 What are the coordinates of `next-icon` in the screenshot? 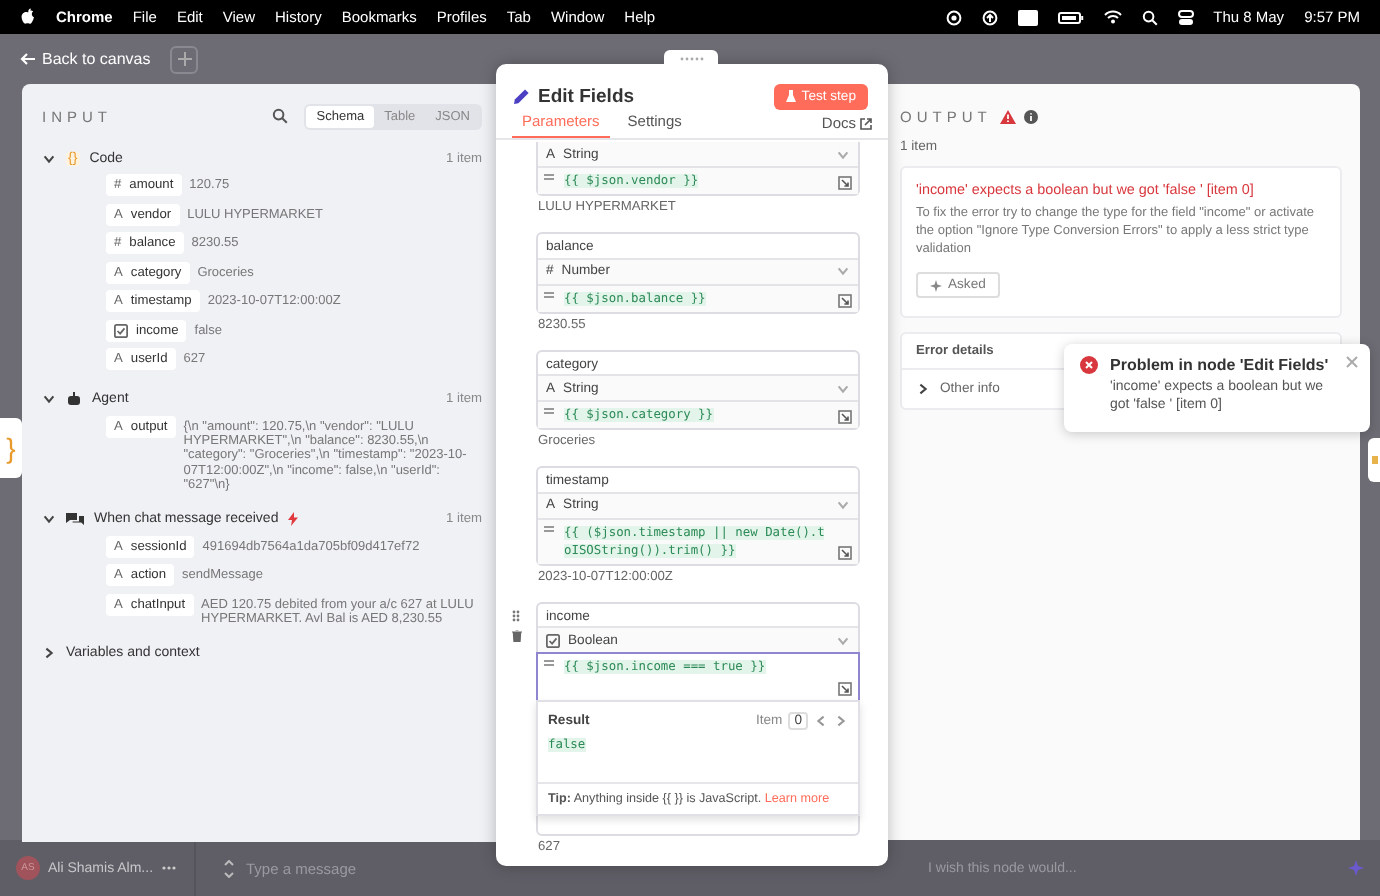 It's located at (841, 721).